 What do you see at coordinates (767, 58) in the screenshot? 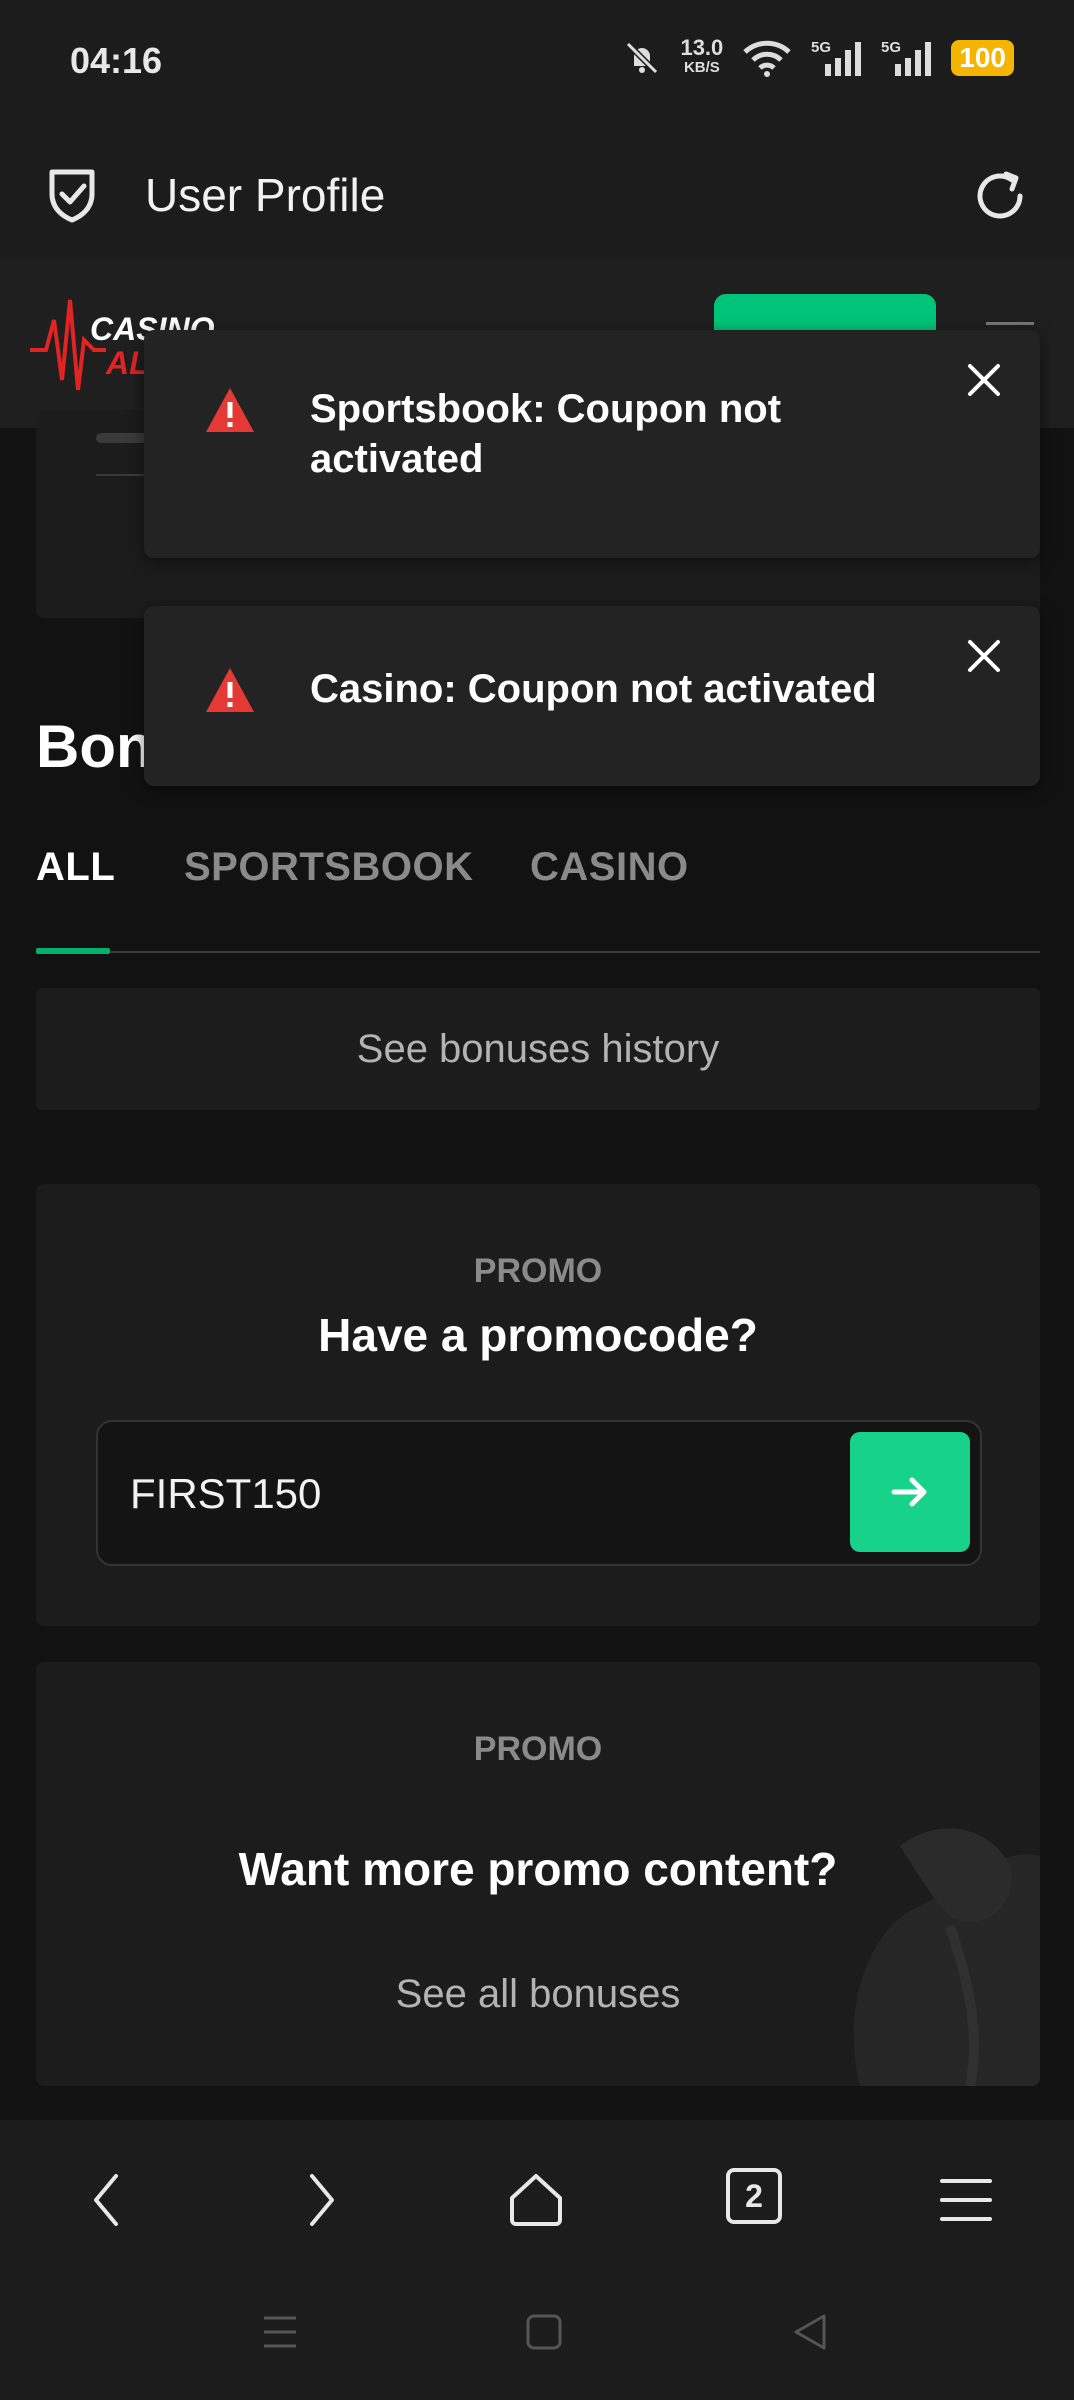
I see `wifi-icon` at bounding box center [767, 58].